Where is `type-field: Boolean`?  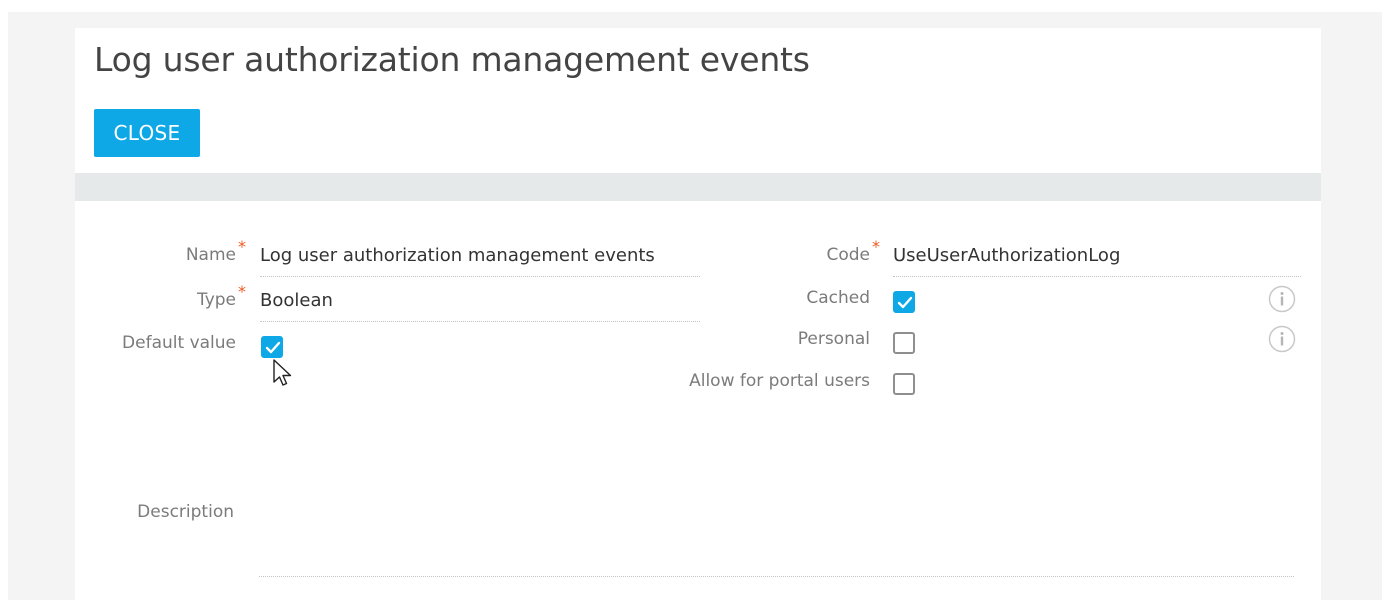 type-field: Boolean is located at coordinates (480, 303).